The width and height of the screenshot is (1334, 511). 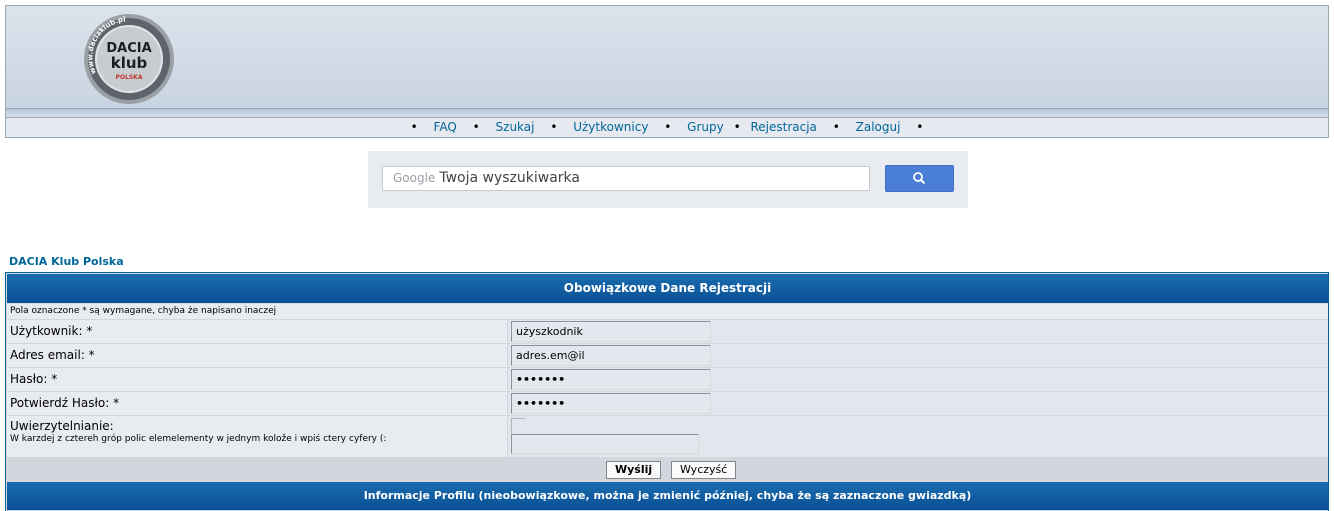 I want to click on nav-link-zaloguj: Zaloguj, so click(x=878, y=127).